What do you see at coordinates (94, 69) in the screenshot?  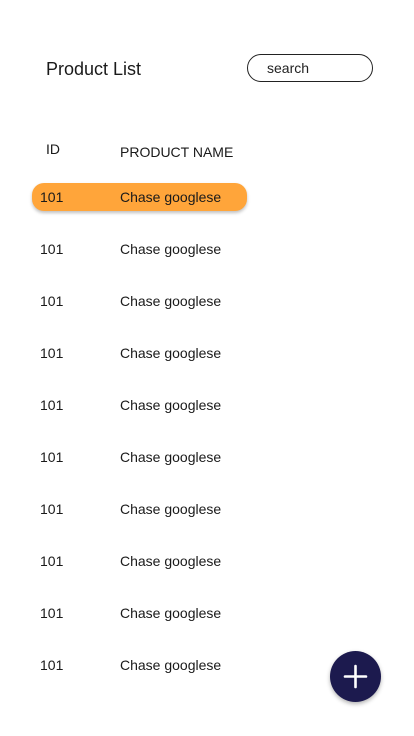 I see `page-title: Product List` at bounding box center [94, 69].